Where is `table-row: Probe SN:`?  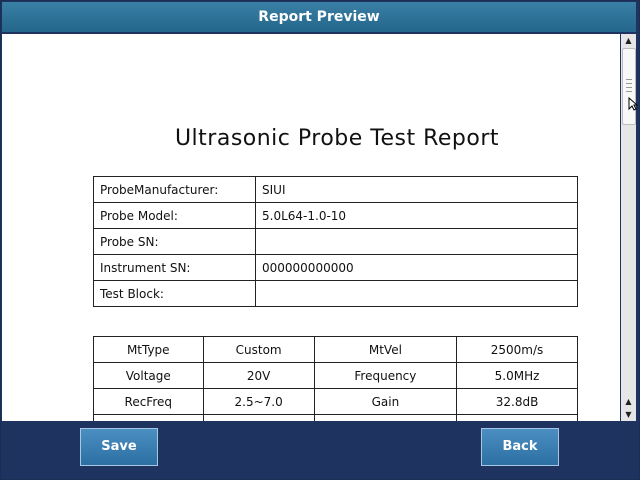 table-row: Probe SN: is located at coordinates (335, 241).